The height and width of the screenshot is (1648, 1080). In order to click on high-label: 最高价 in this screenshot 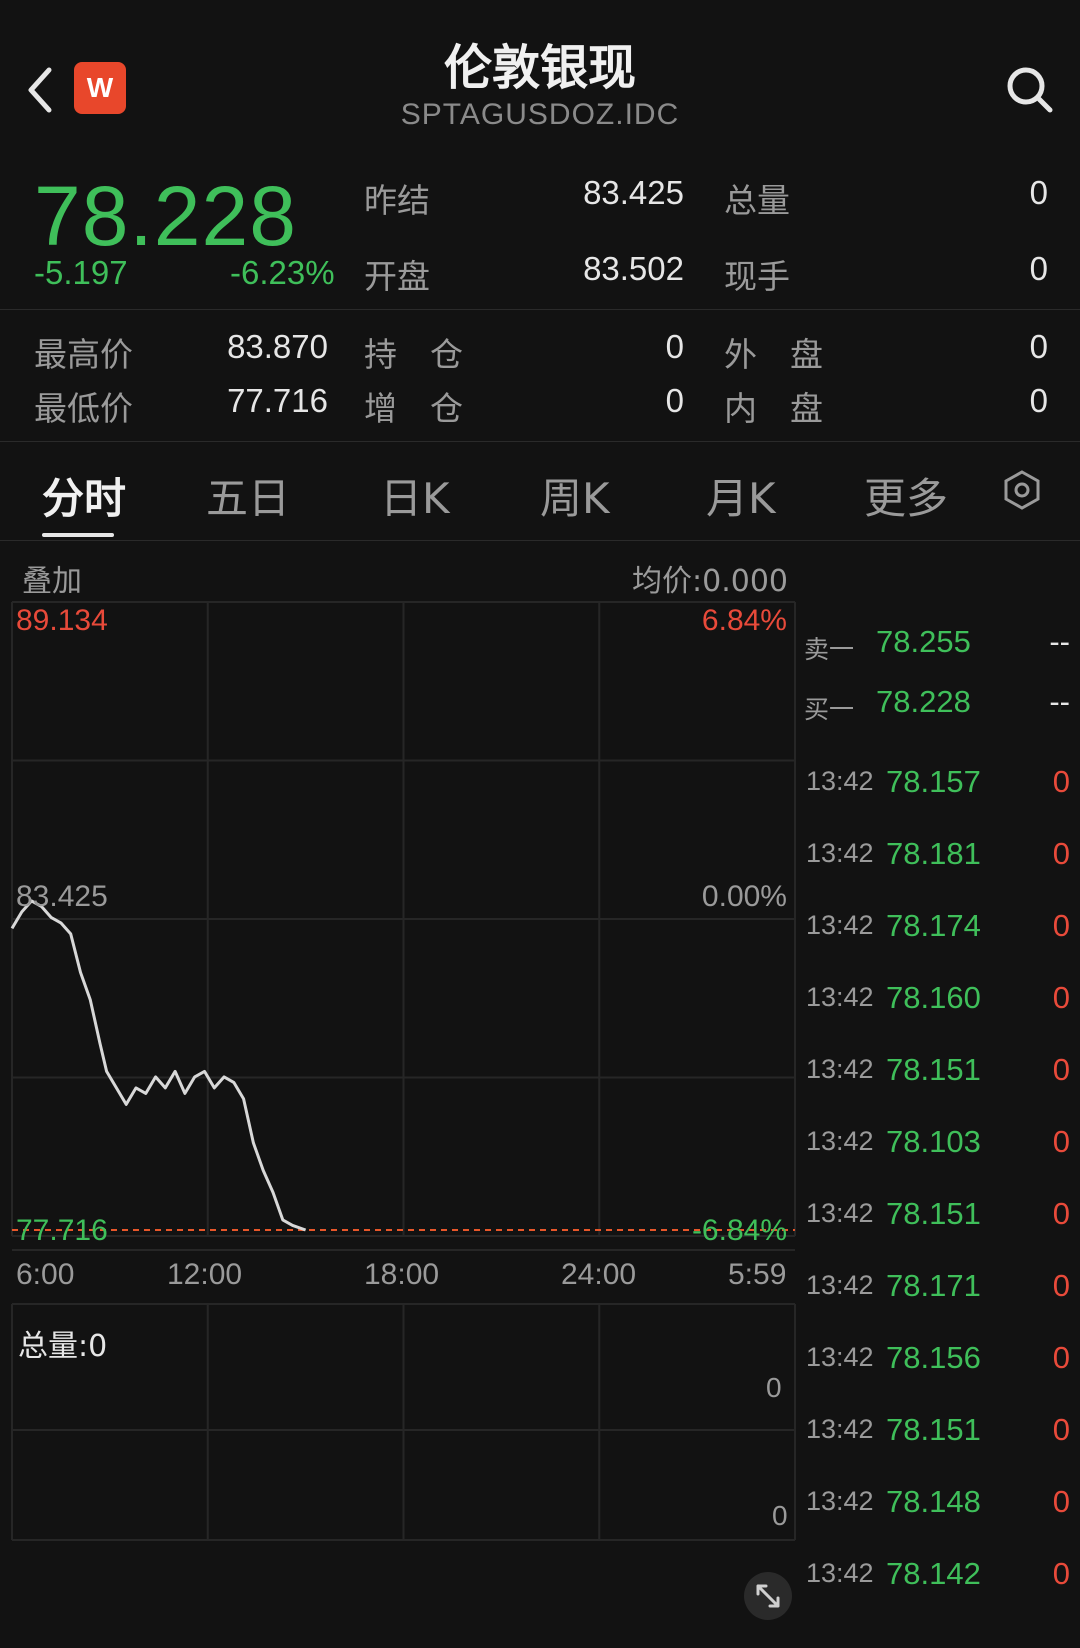, I will do `click(83, 354)`.